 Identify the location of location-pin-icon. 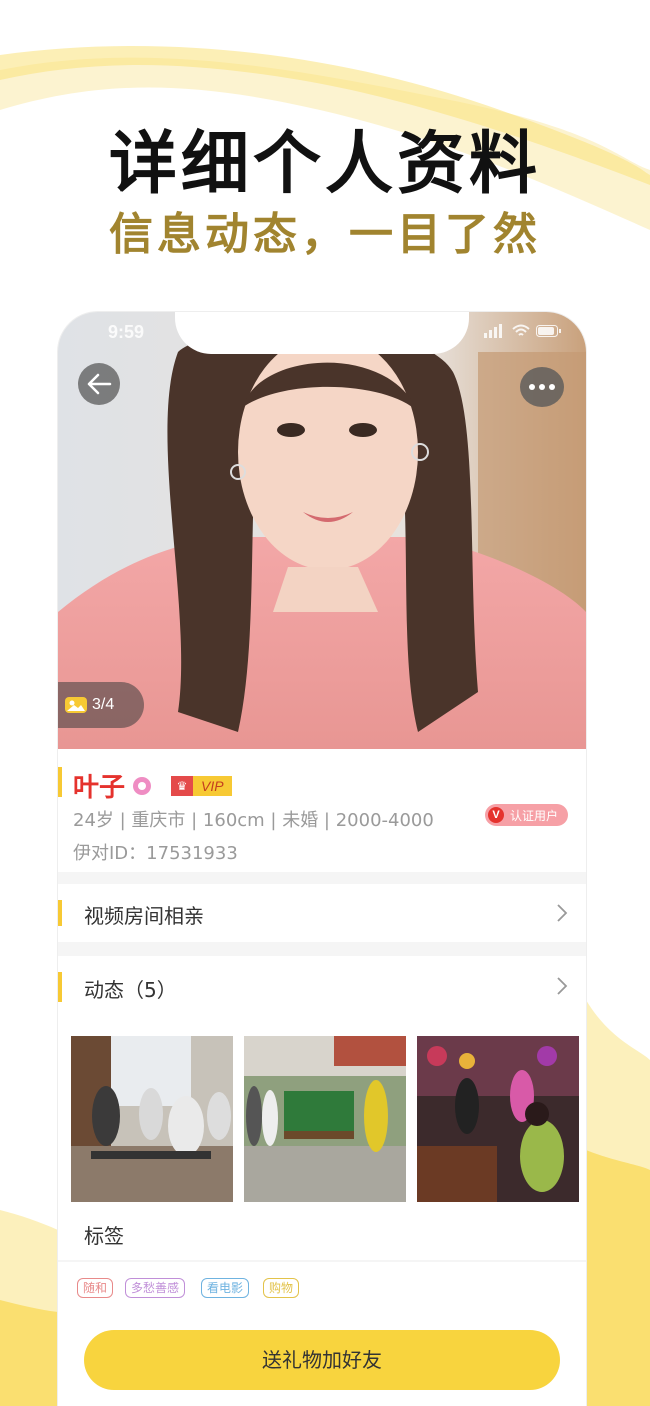
(142, 785).